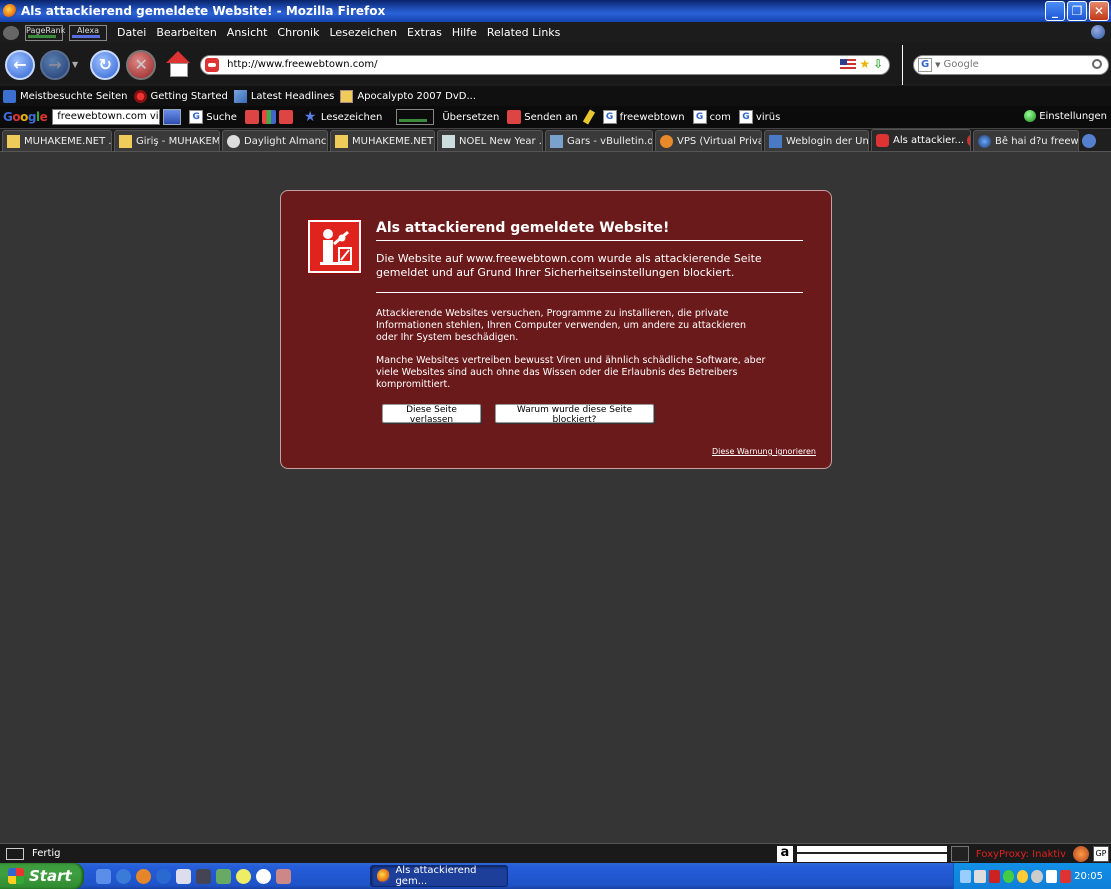  I want to click on tab-close-icon: ✕, so click(968, 140).